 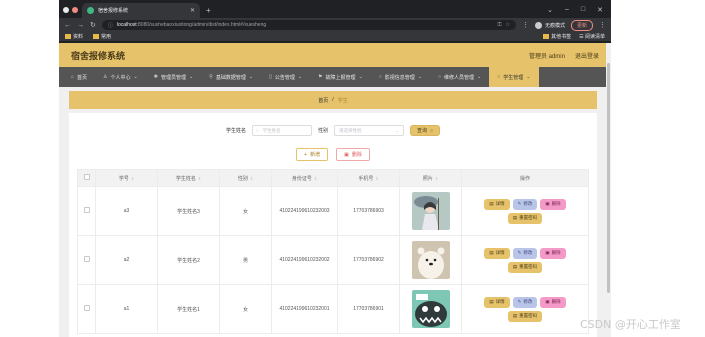 I want to click on app-header: 宿舍报修系统 管理员 admin 退出登录, so click(x=335, y=55).